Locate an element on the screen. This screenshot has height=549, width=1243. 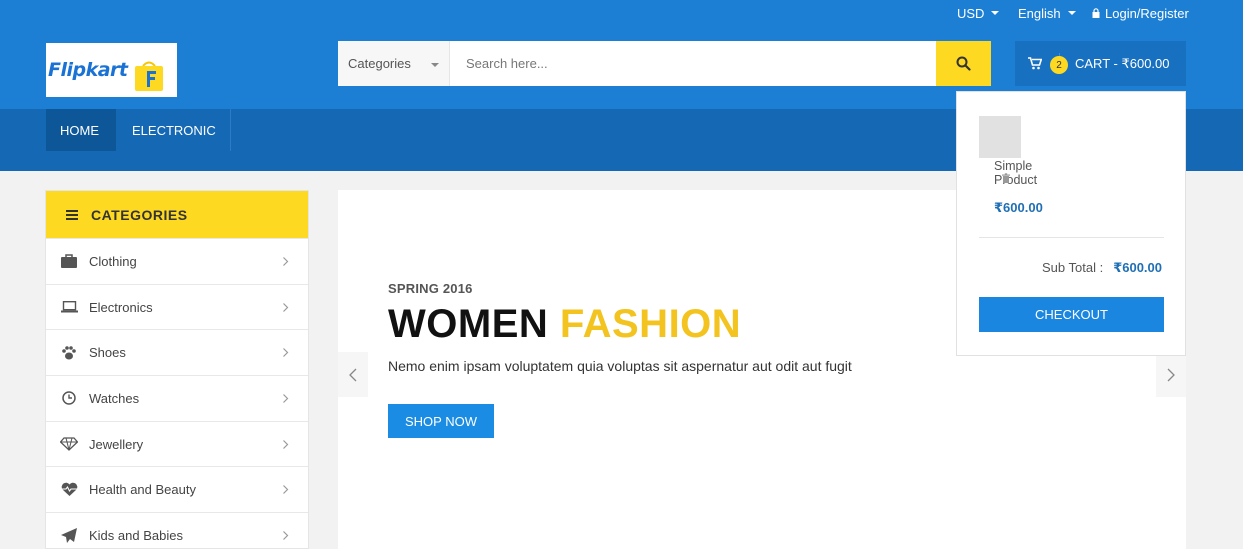
sidebar-item-label: Watches is located at coordinates (114, 398).